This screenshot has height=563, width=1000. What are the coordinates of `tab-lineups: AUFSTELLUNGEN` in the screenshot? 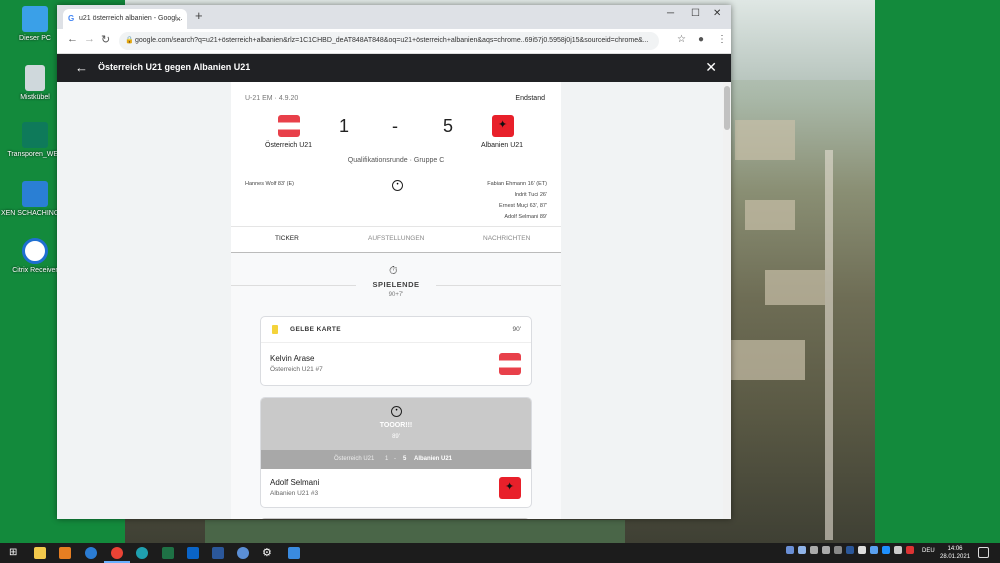 It's located at (396, 238).